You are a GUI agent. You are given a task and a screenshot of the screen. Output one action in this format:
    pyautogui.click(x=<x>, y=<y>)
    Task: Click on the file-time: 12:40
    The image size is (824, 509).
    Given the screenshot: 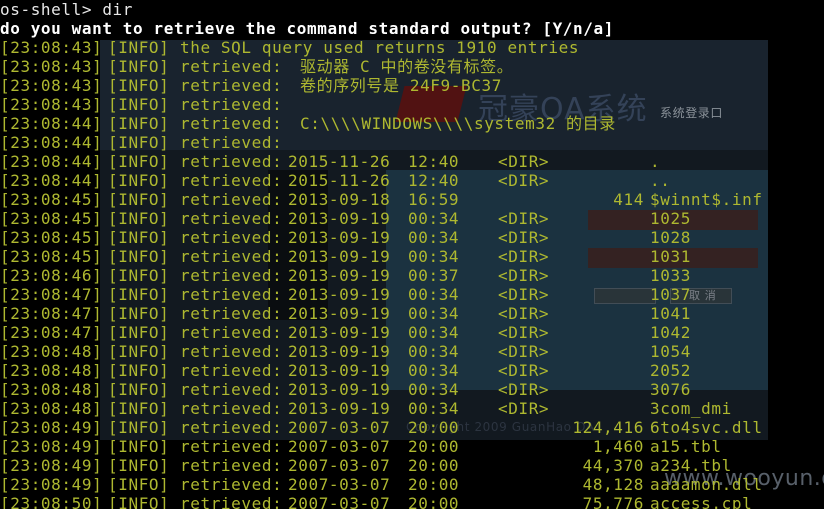 What is the action you would take?
    pyautogui.click(x=434, y=161)
    